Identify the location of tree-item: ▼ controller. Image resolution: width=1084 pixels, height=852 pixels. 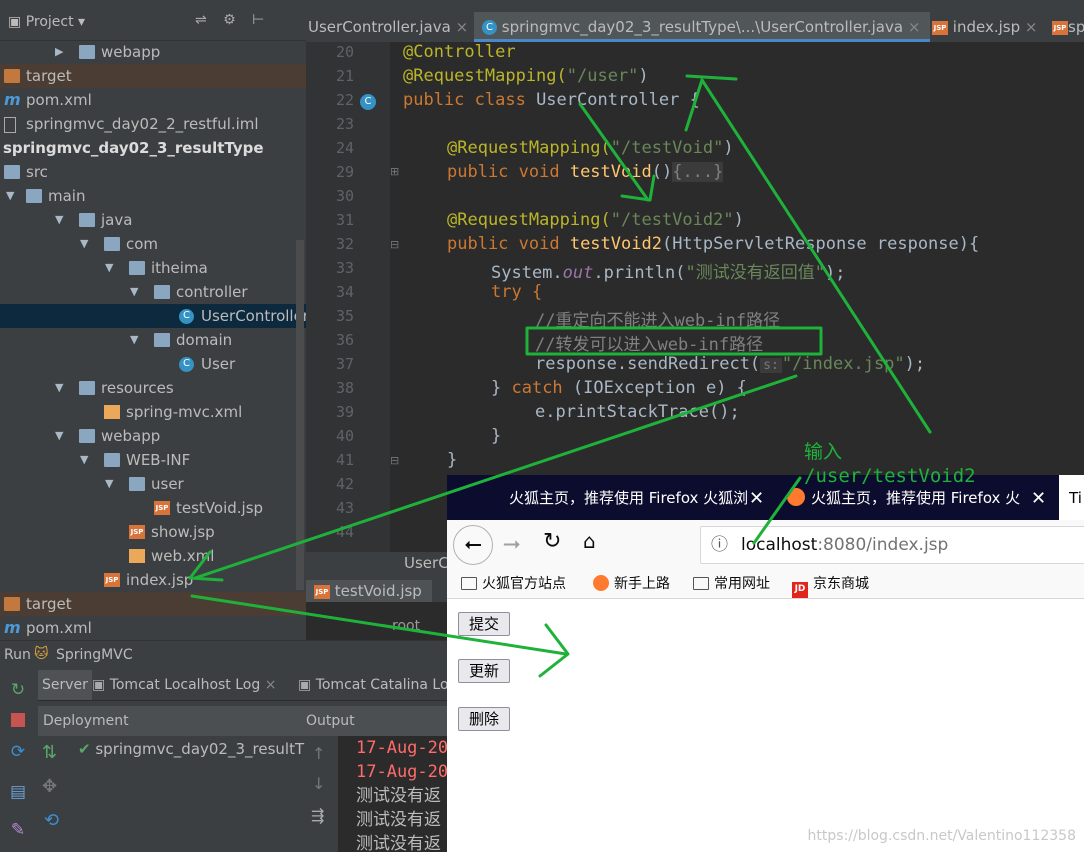
(153, 292).